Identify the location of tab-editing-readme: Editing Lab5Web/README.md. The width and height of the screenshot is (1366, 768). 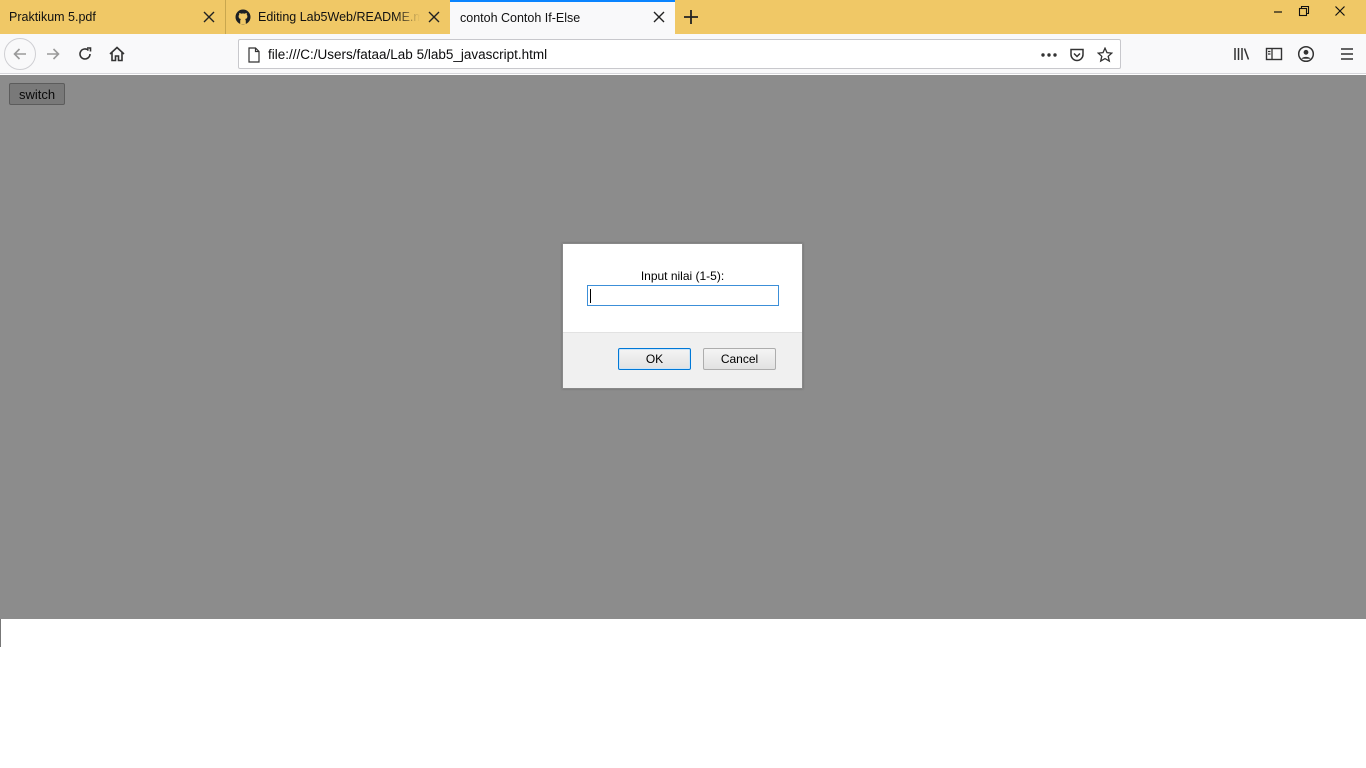
(337, 17).